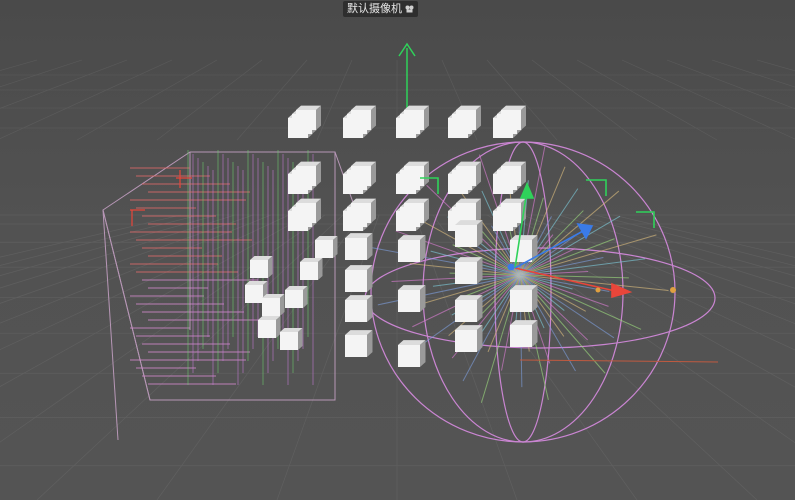 This screenshot has height=500, width=795. I want to click on box-field-edge, so click(126, 305).